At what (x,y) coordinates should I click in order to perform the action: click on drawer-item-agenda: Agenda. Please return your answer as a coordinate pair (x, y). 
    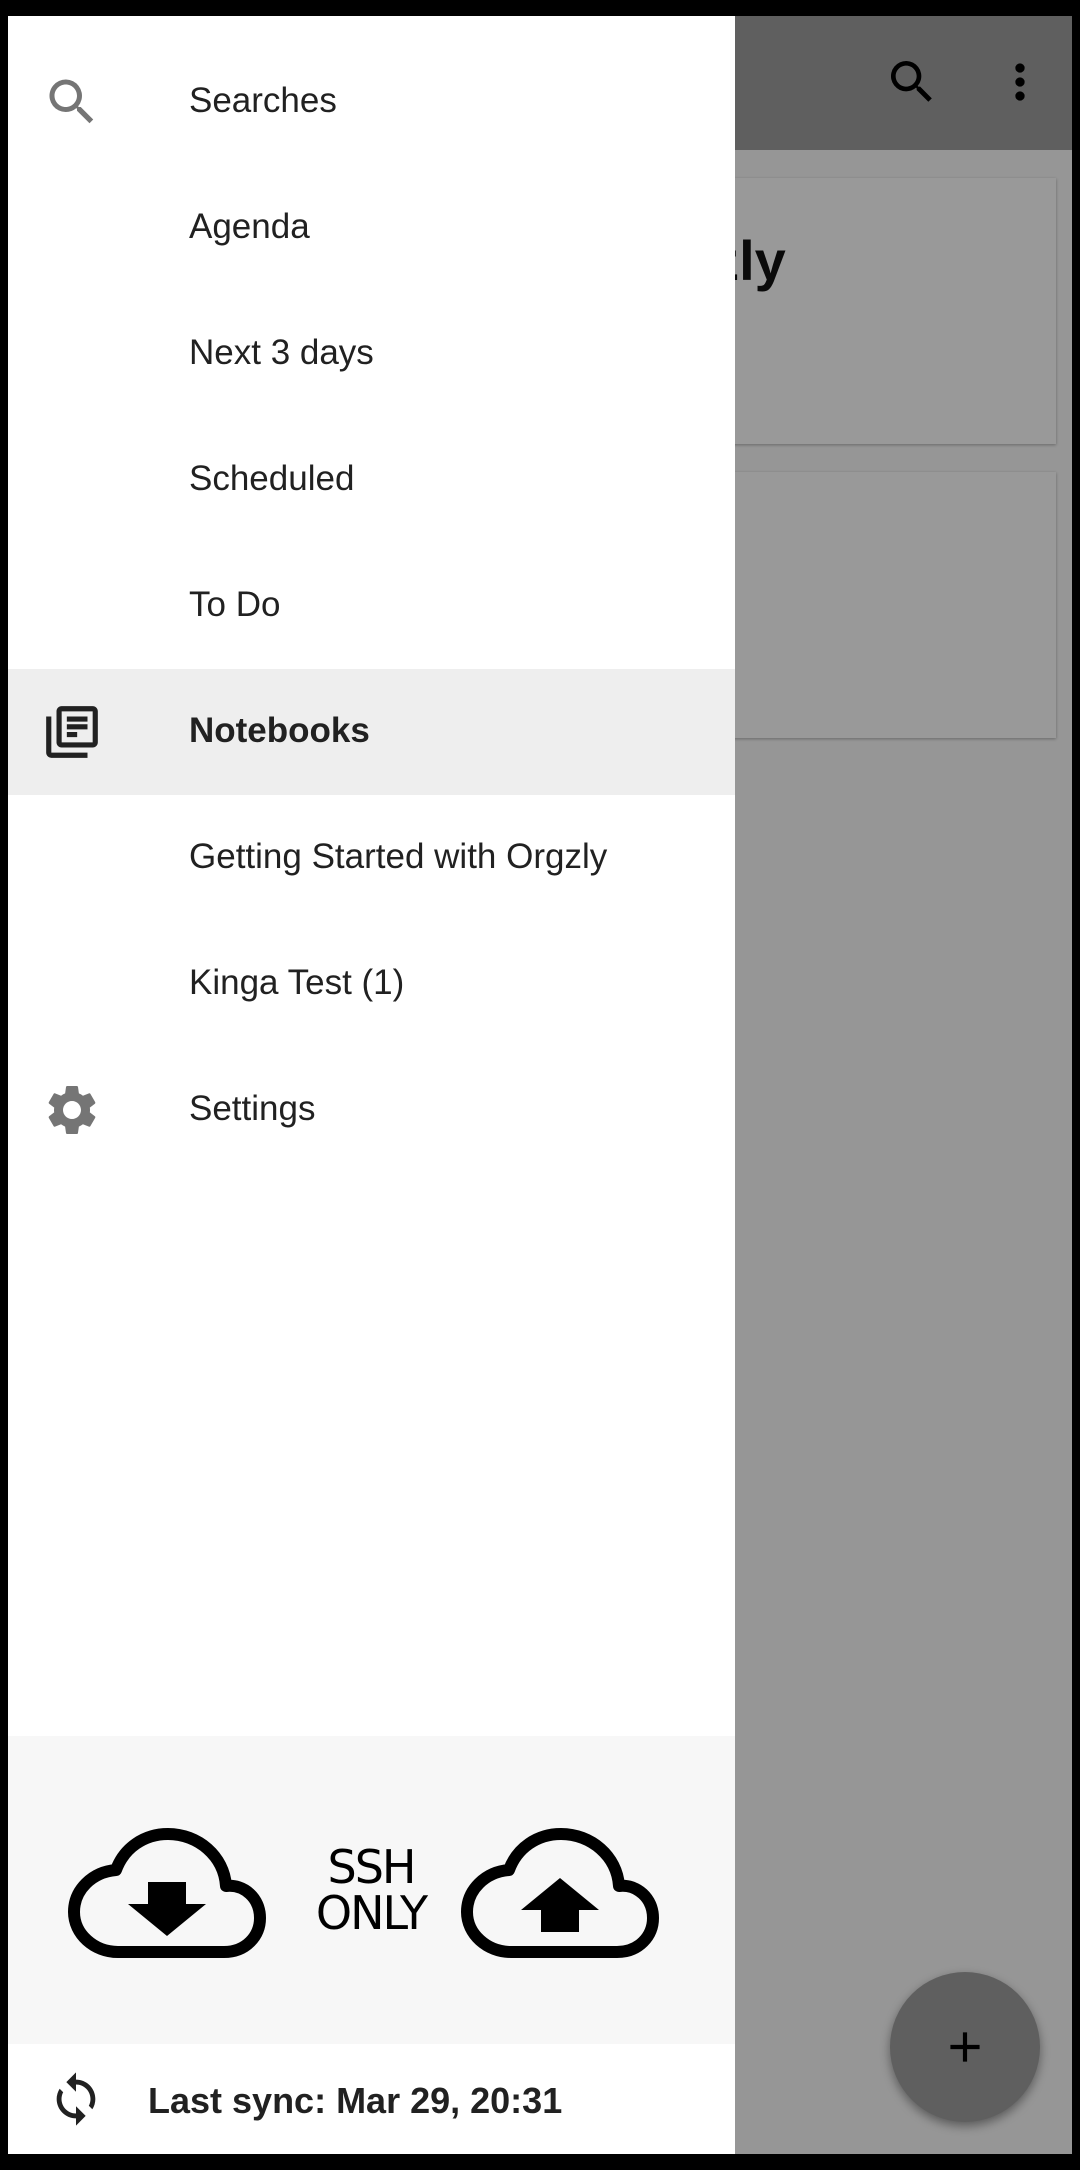
    Looking at the image, I should click on (371, 228).